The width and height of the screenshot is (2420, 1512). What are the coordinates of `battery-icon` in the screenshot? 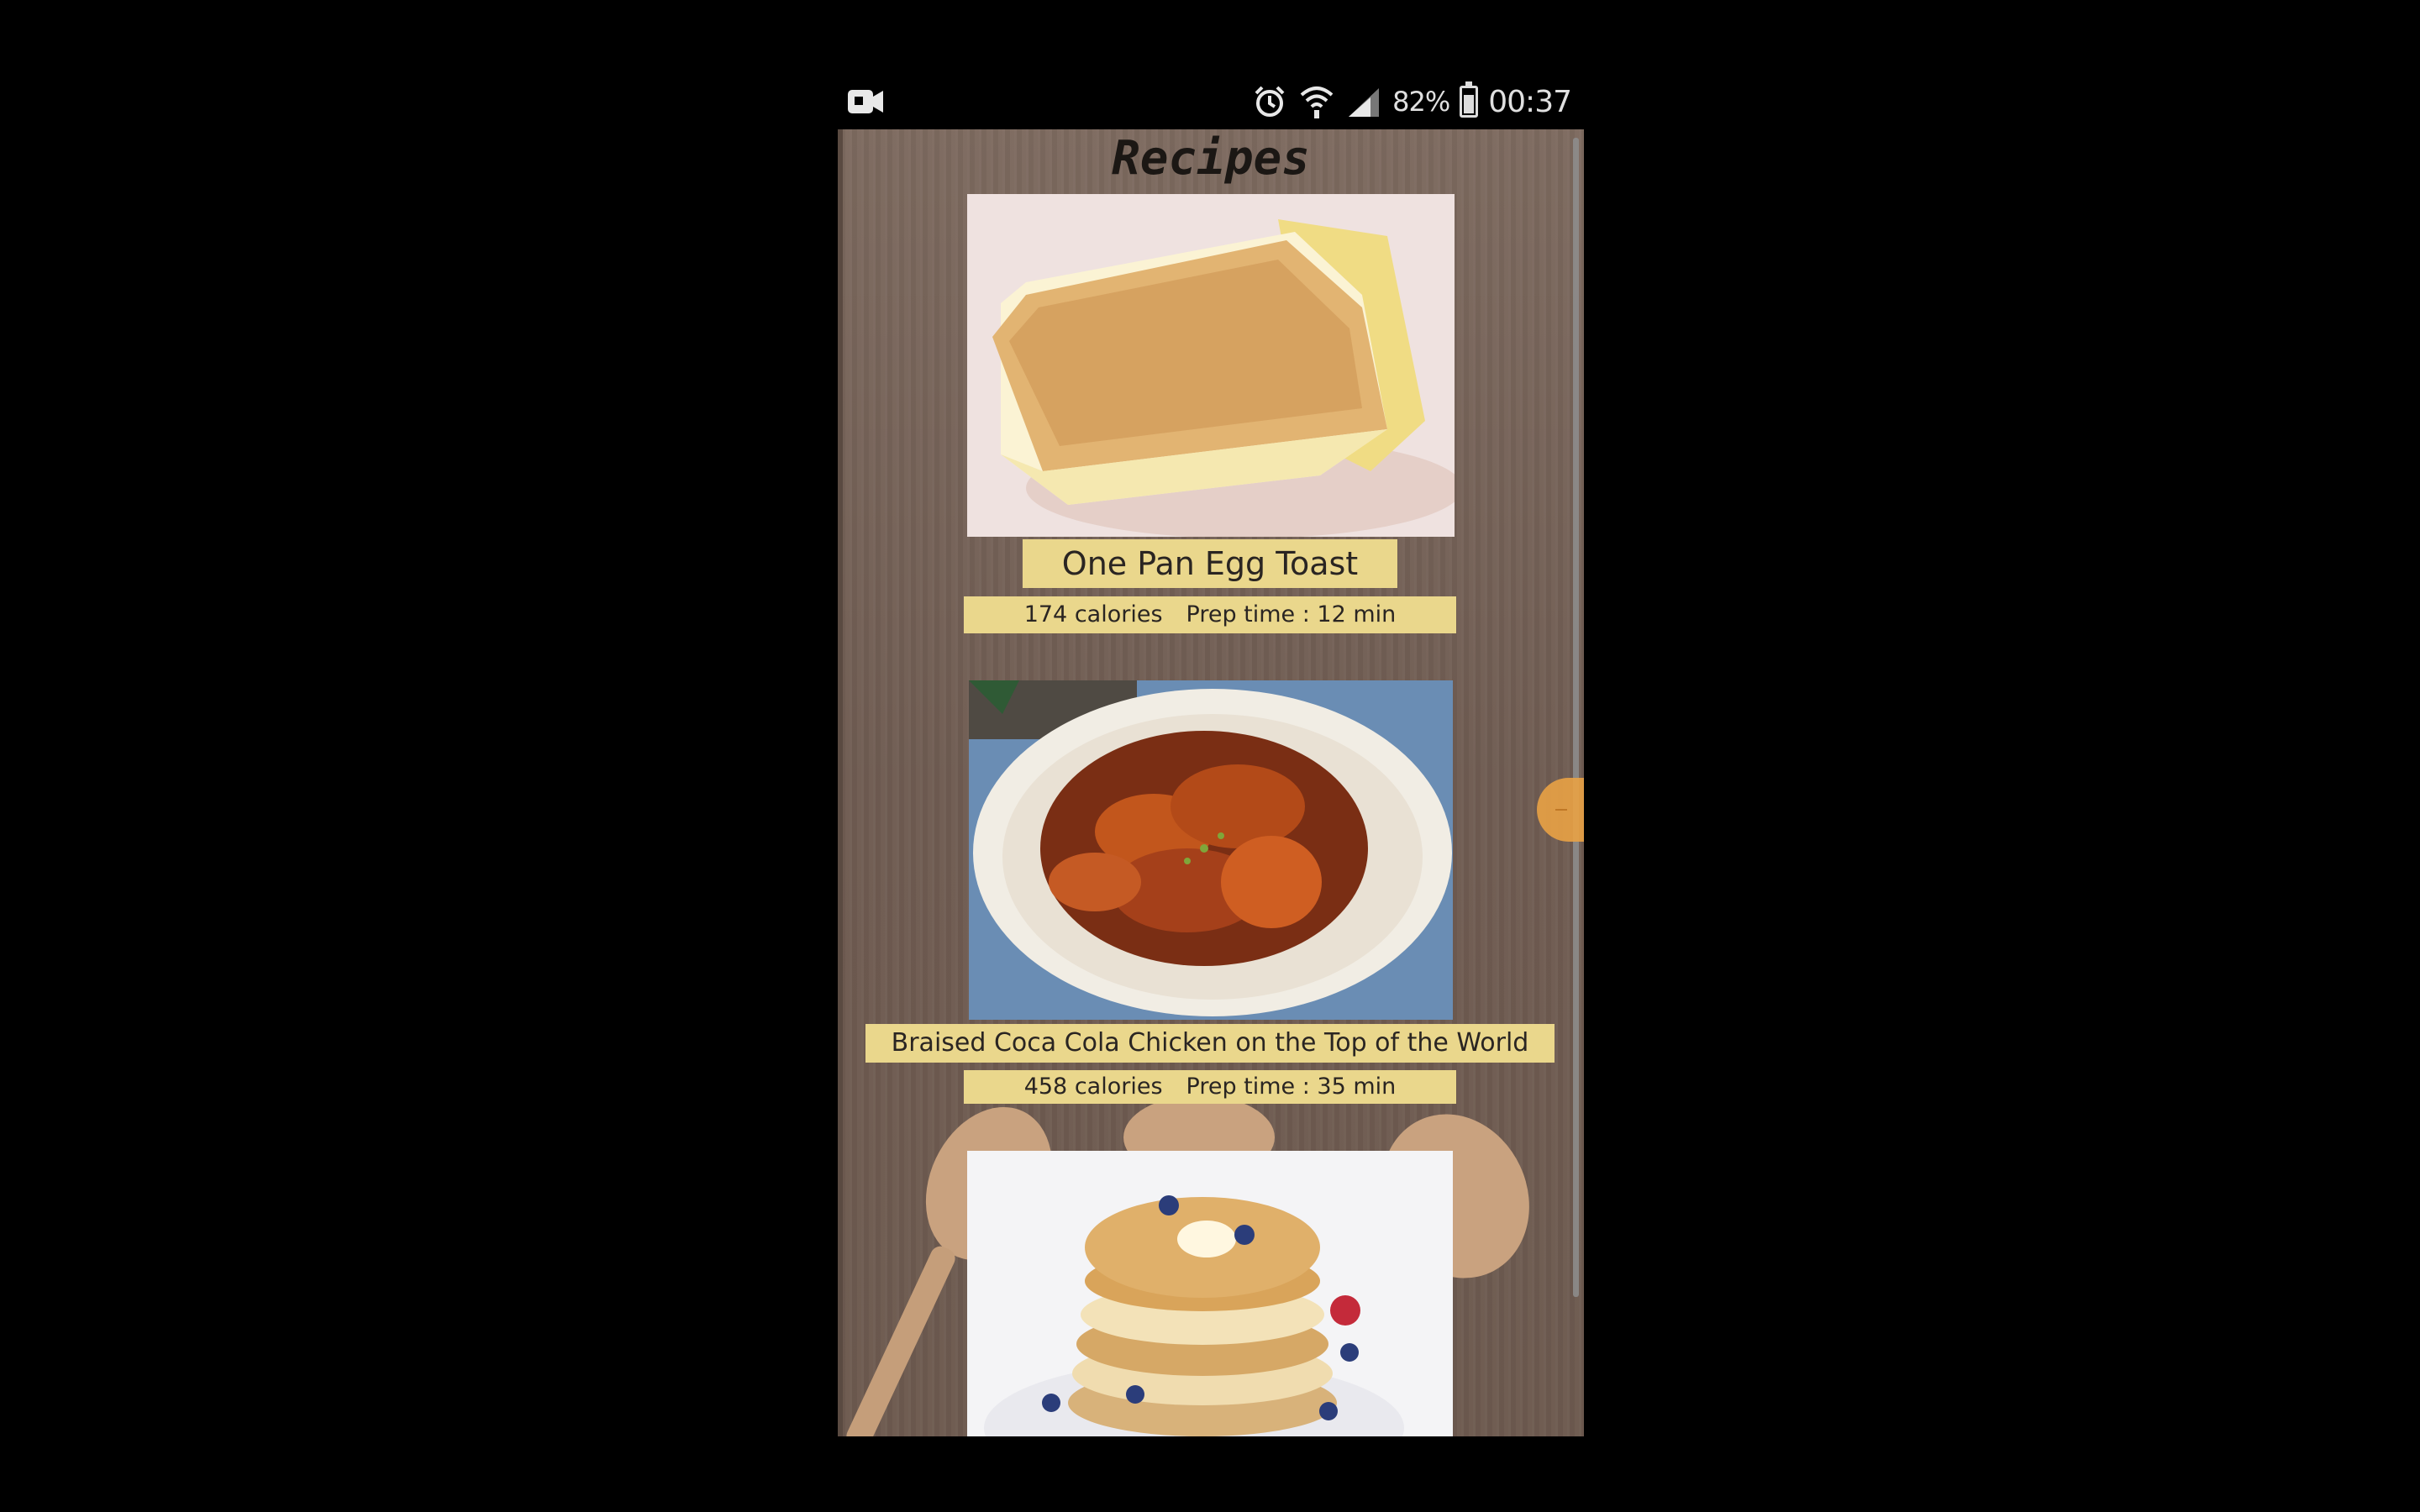 It's located at (1469, 99).